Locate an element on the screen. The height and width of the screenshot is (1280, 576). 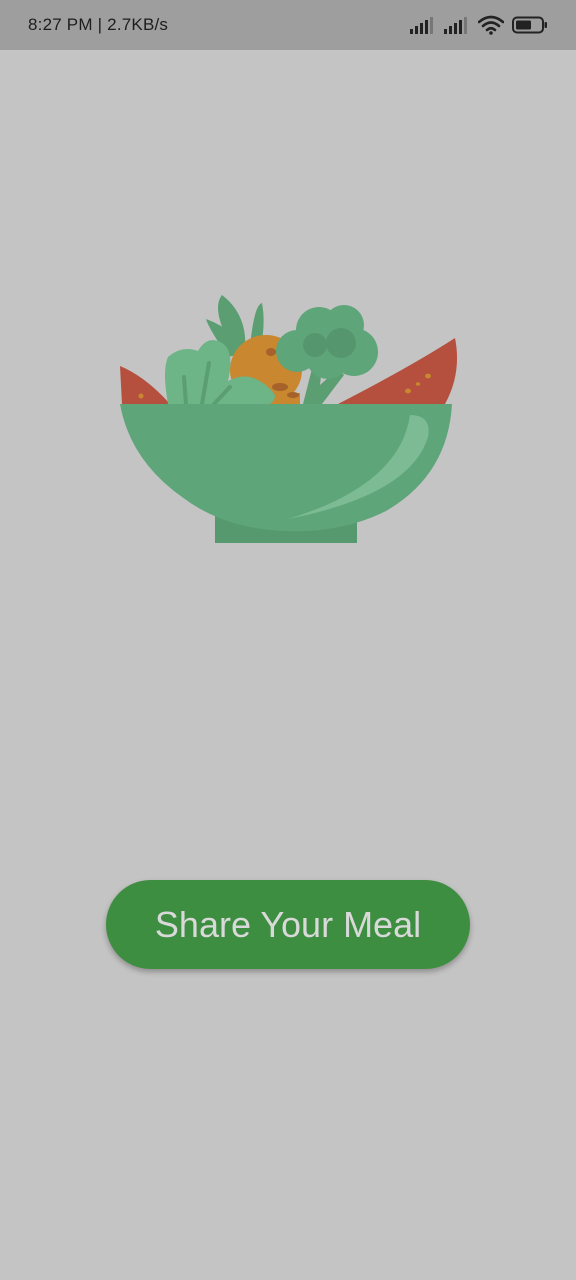
status-icons is located at coordinates (479, 25).